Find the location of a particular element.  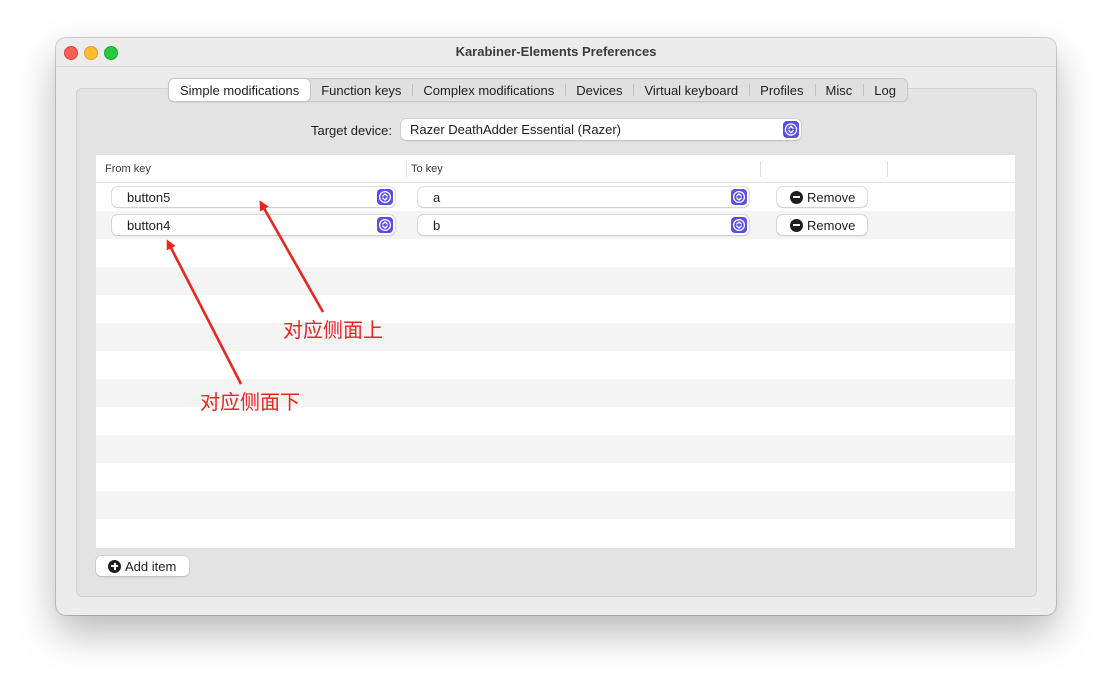

to-key-value: b is located at coordinates (437, 225).